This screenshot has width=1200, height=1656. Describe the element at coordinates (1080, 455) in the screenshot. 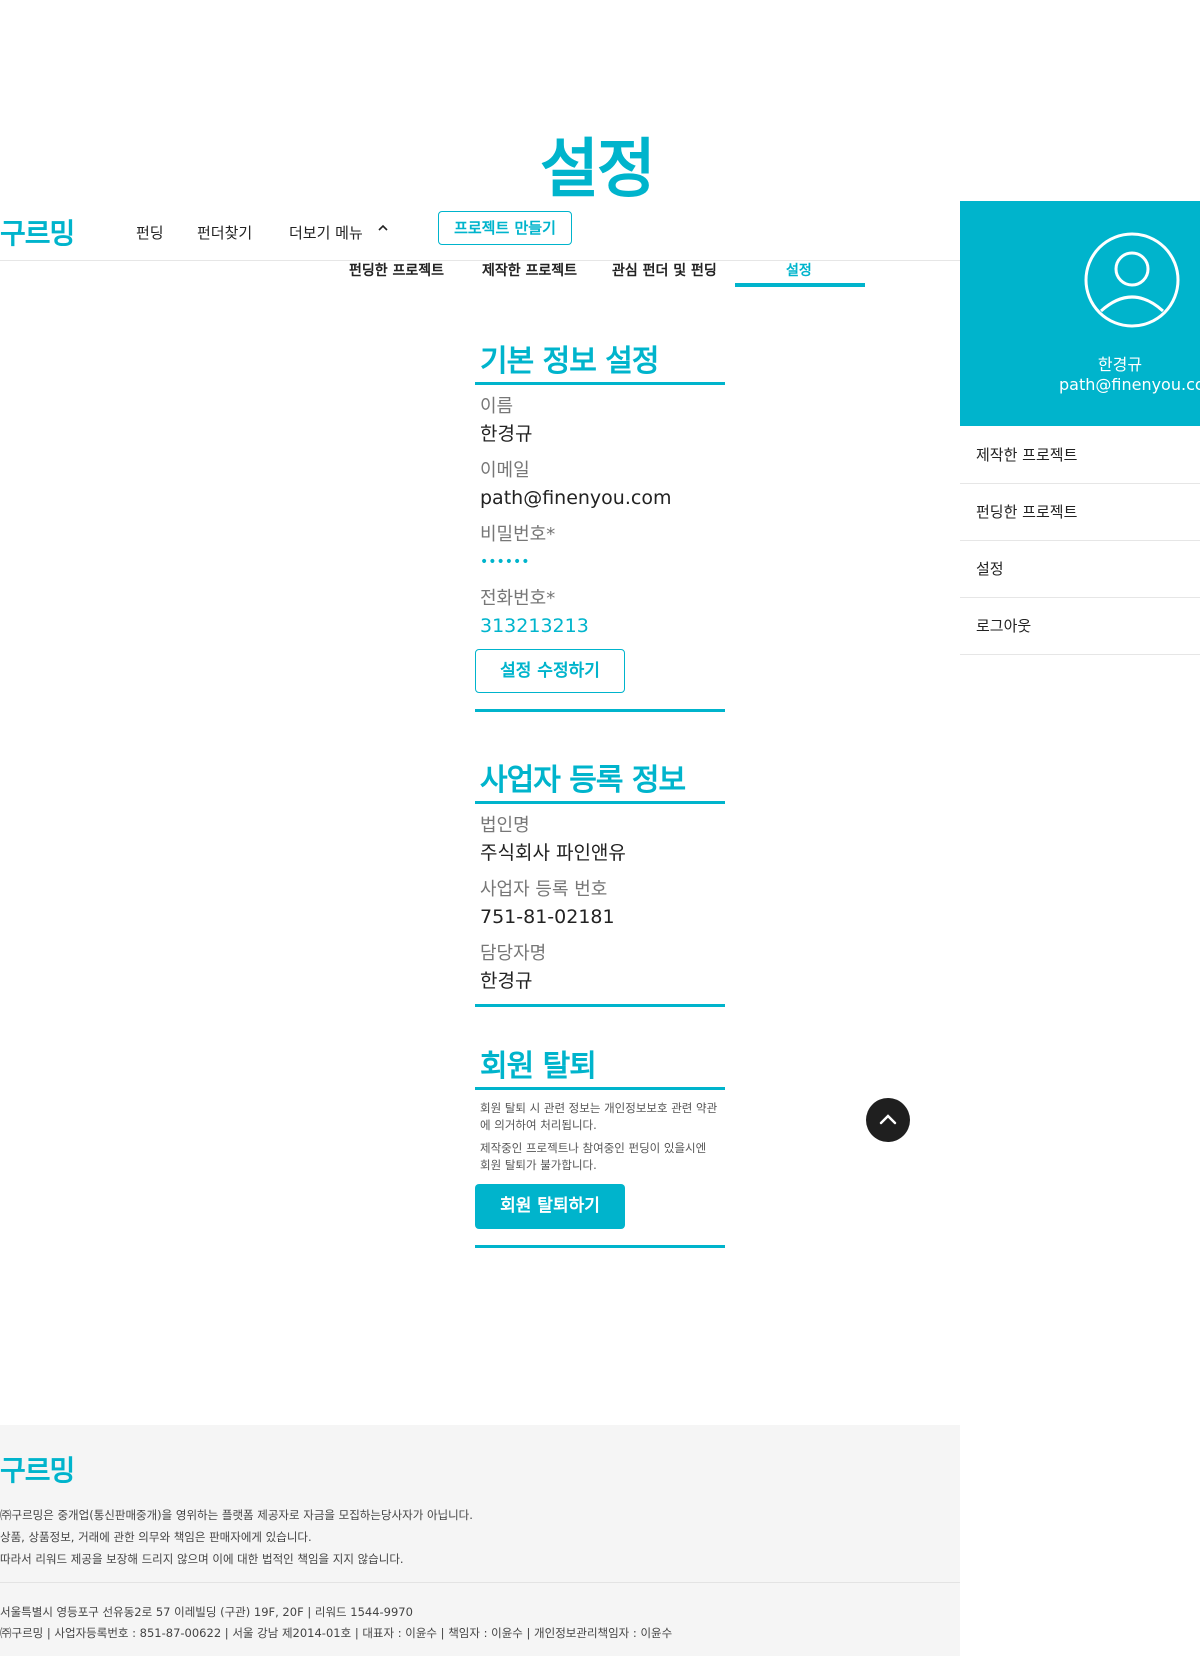

I see `menu-created-projects: 제작한 프로젝트` at that location.